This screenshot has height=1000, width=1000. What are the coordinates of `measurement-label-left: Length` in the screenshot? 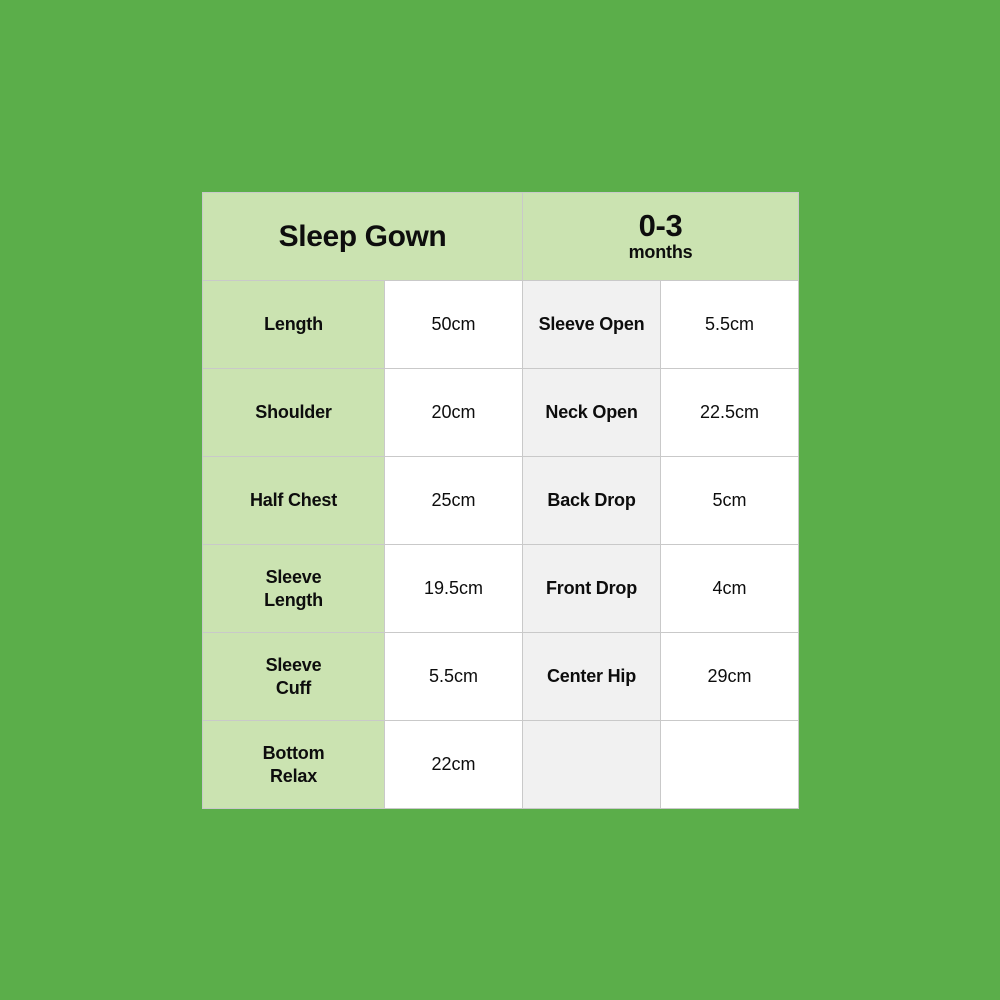 It's located at (293, 324).